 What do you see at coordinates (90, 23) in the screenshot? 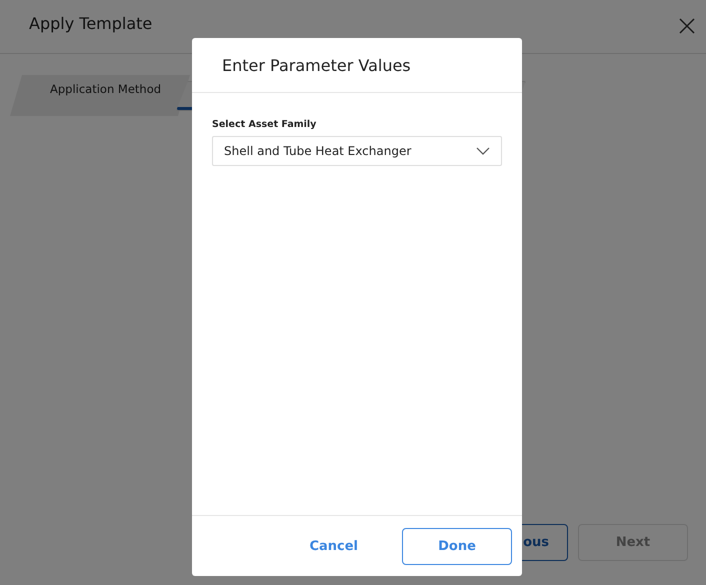
I see `window-title: Apply Template` at bounding box center [90, 23].